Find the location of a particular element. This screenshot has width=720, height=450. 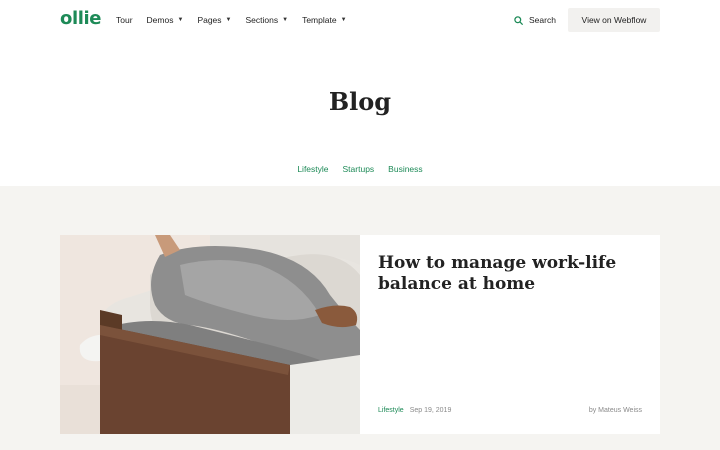

search-button: Search is located at coordinates (535, 20).